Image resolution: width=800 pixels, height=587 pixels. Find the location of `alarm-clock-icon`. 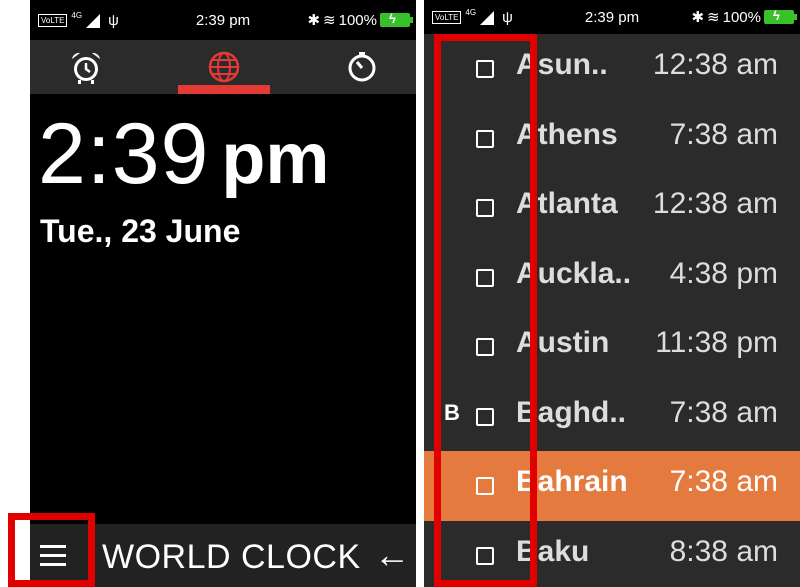

alarm-clock-icon is located at coordinates (86, 68).